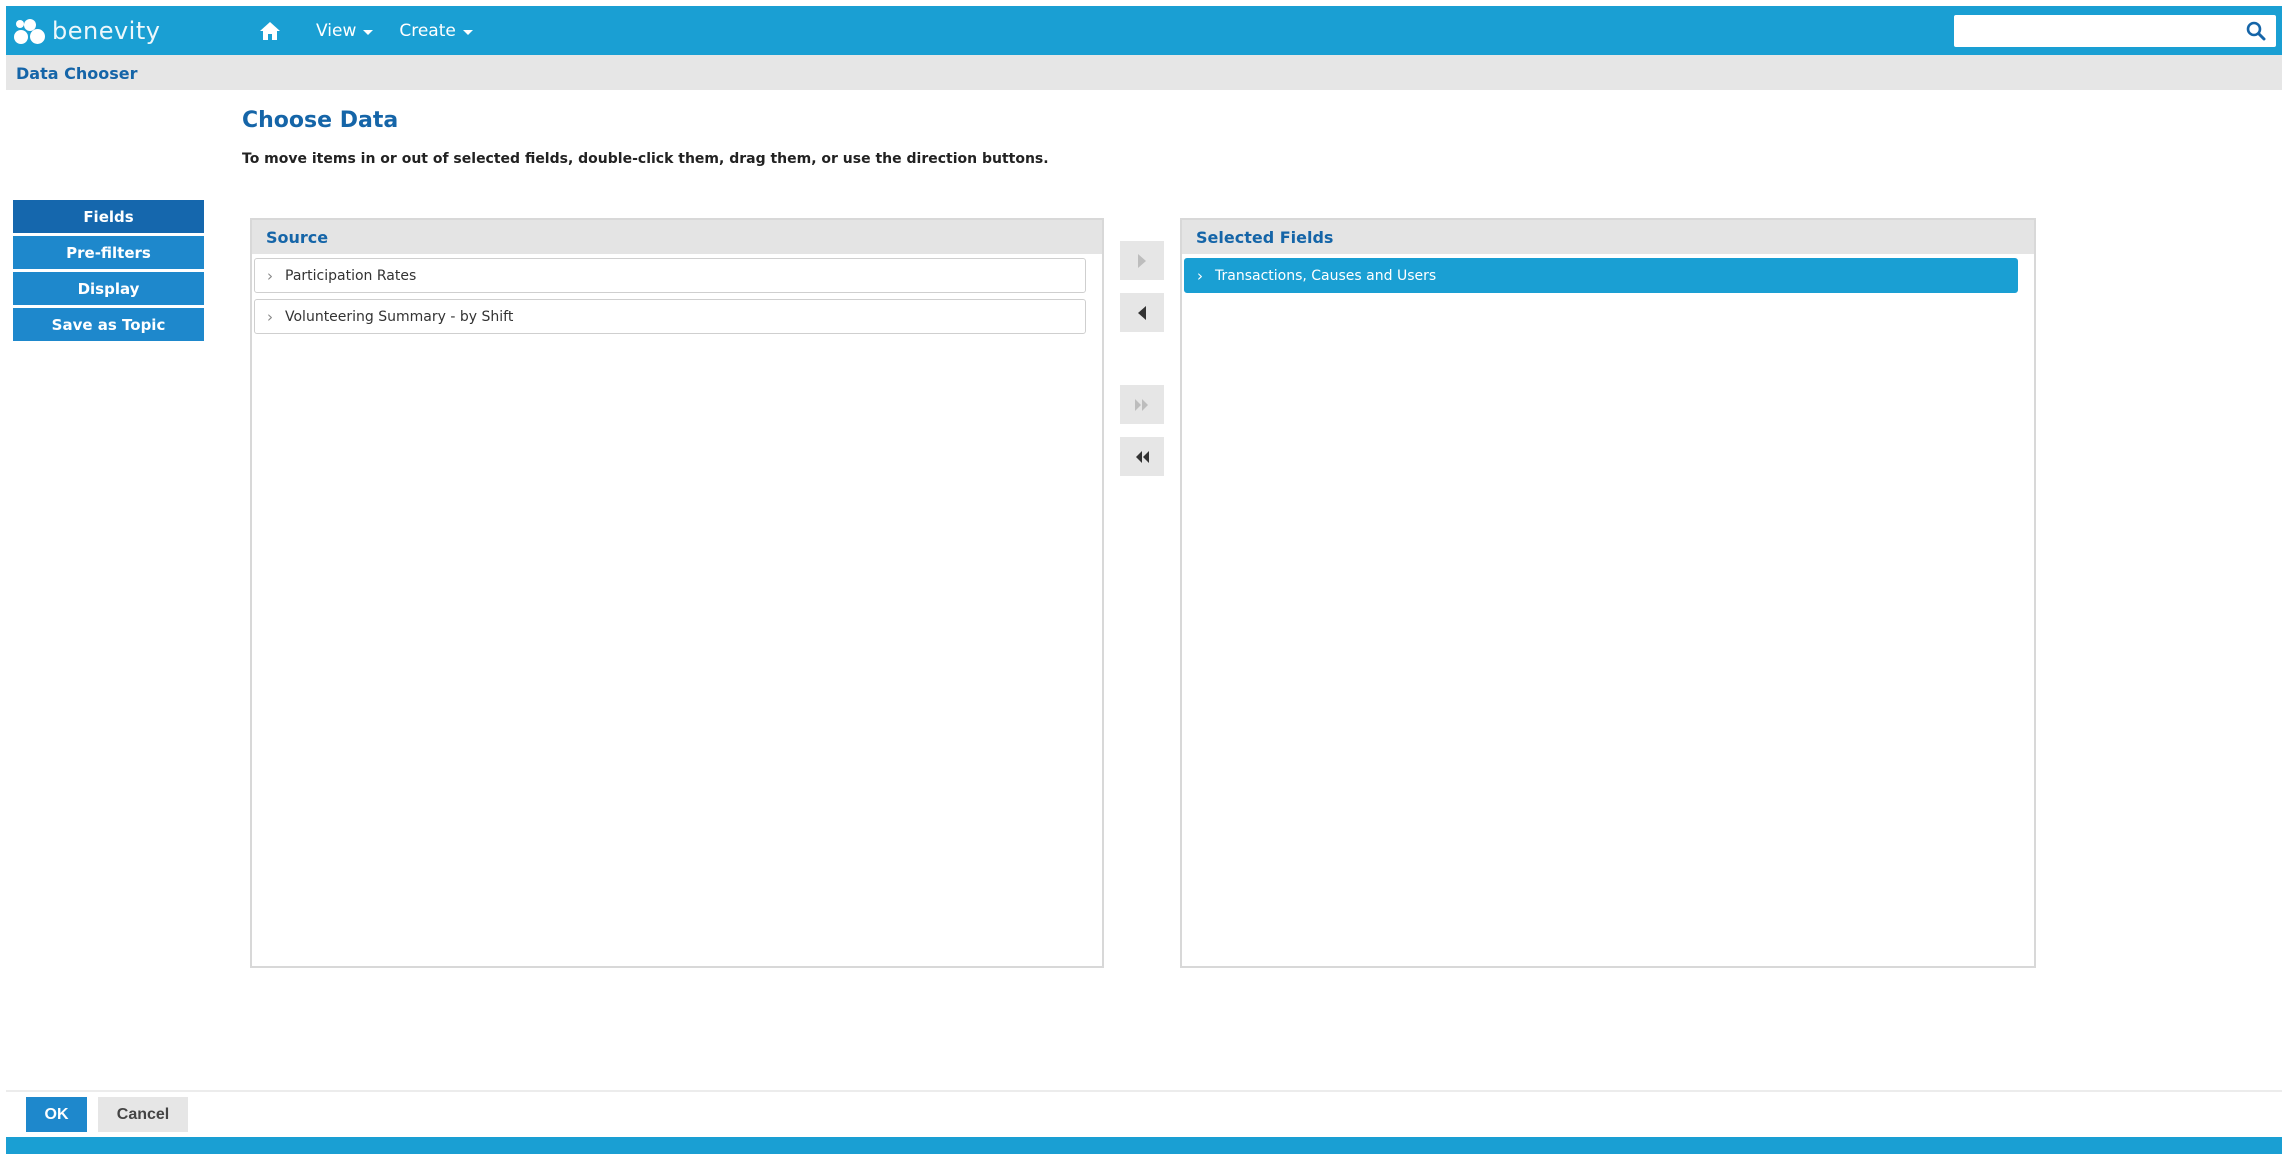  Describe the element at coordinates (56, 1114) in the screenshot. I see `ok-button: OK` at that location.